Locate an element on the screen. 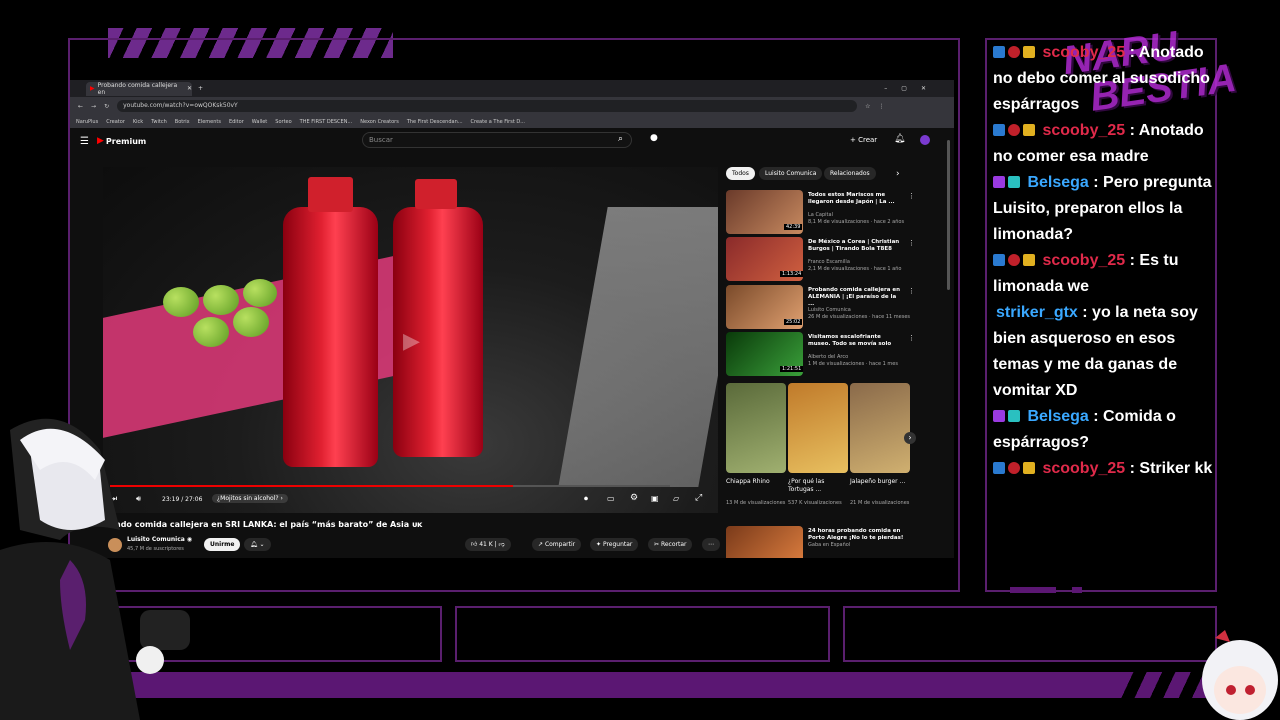 Image resolution: width=1280 pixels, height=720 pixels. chapter-label: ¿Mojitos sin alcohol? is located at coordinates (248, 498).